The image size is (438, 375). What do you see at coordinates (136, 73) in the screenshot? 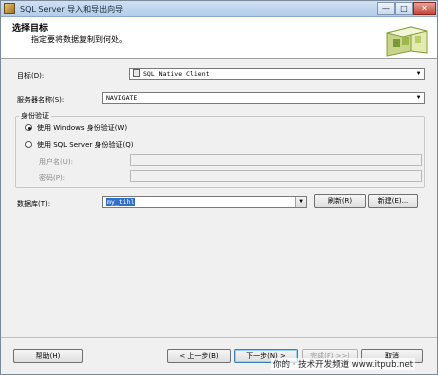
I see `data-source-icon` at bounding box center [136, 73].